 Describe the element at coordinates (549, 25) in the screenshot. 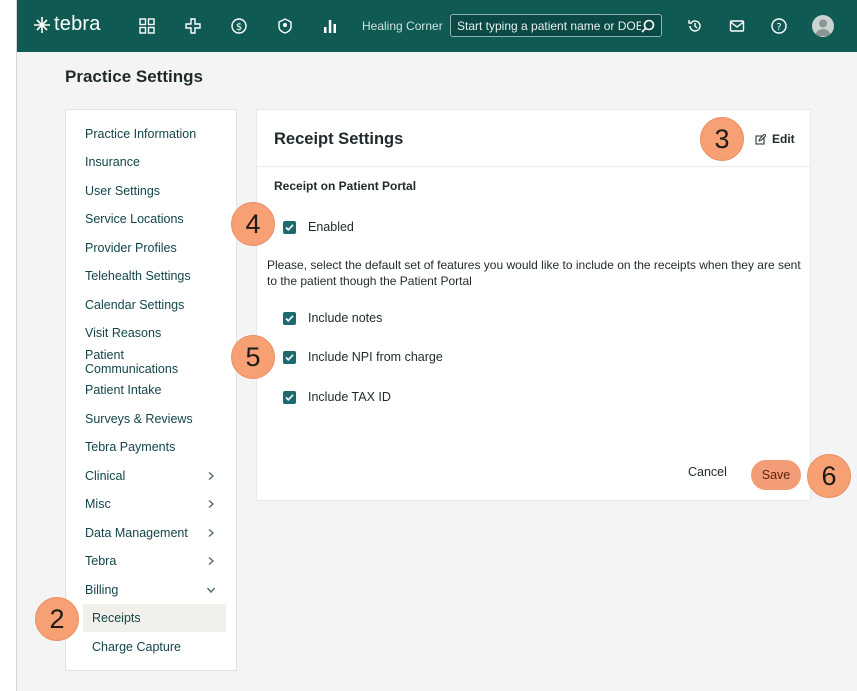

I see `patient-search-input` at that location.